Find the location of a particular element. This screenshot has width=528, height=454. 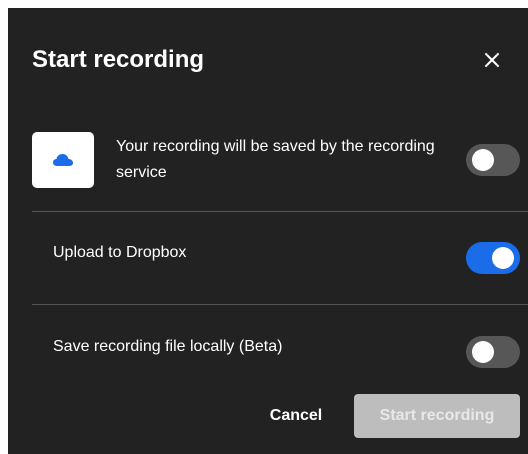

close-icon is located at coordinates (492, 60).